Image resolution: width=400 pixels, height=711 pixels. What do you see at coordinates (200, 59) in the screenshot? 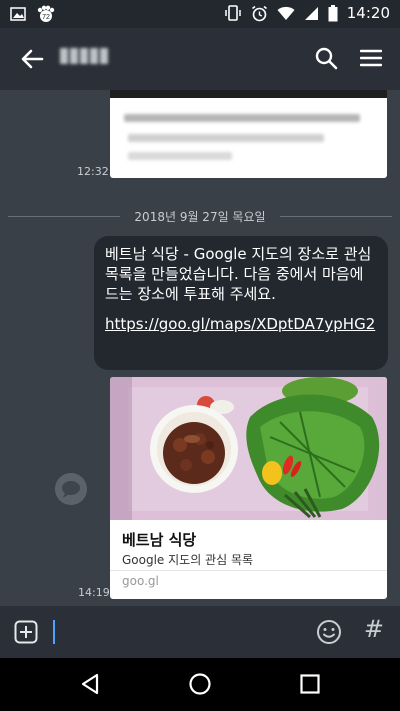
I see `app-bar` at bounding box center [200, 59].